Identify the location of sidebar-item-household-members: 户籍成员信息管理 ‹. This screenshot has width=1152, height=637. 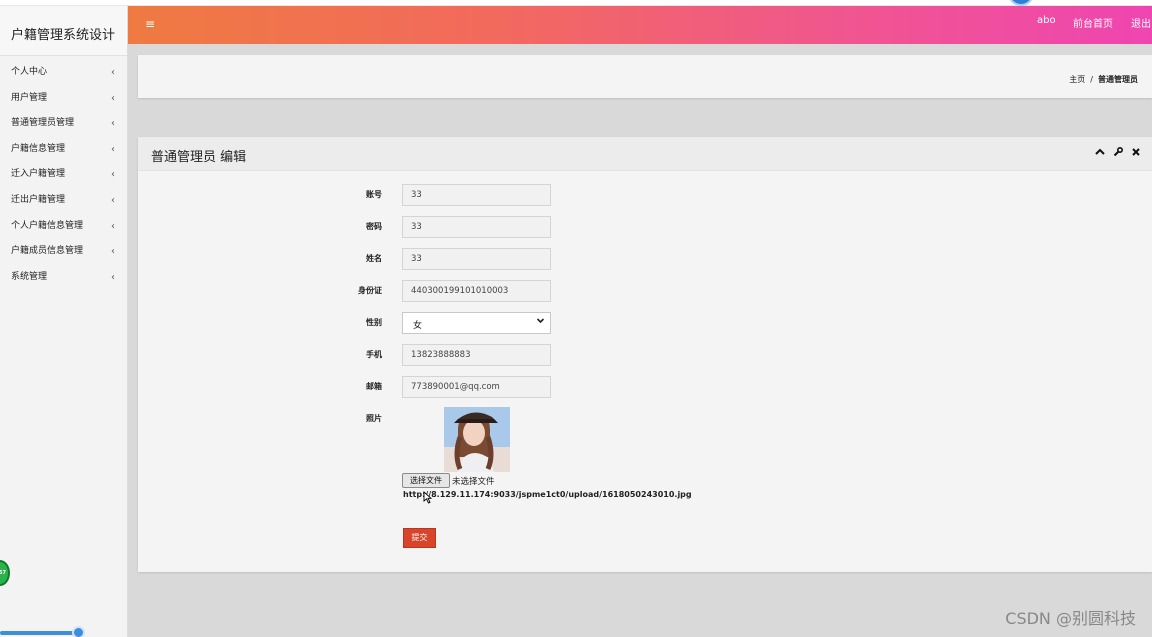
(63, 252).